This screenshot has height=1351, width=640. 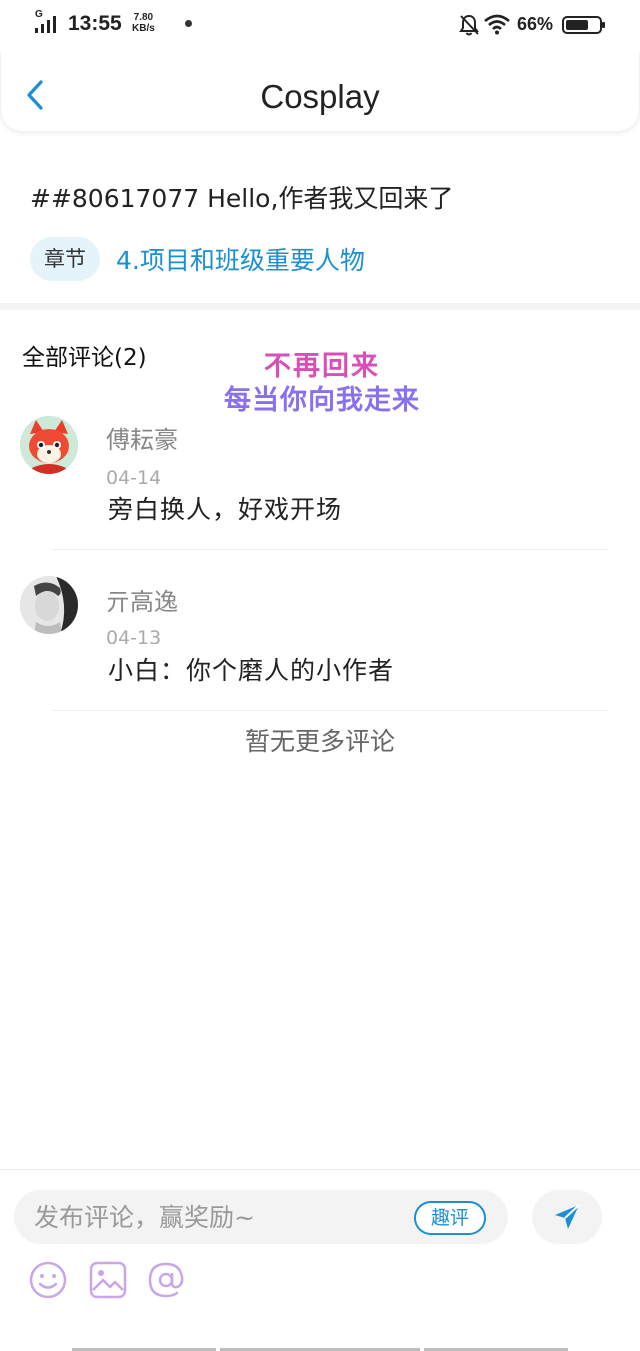 I want to click on signal-icon, so click(x=45, y=24).